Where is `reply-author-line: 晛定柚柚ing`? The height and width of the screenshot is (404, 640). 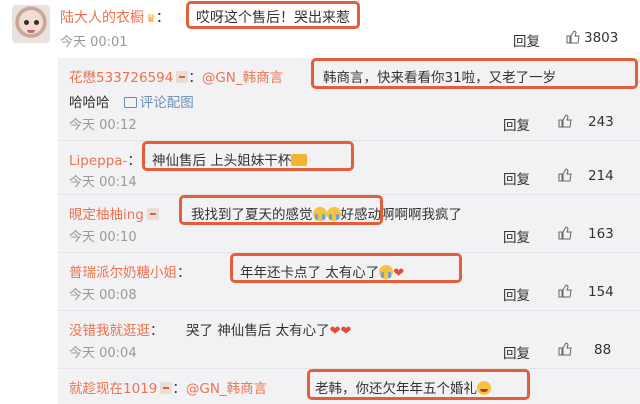
reply-author-line: 晛定柚柚ing is located at coordinates (114, 213).